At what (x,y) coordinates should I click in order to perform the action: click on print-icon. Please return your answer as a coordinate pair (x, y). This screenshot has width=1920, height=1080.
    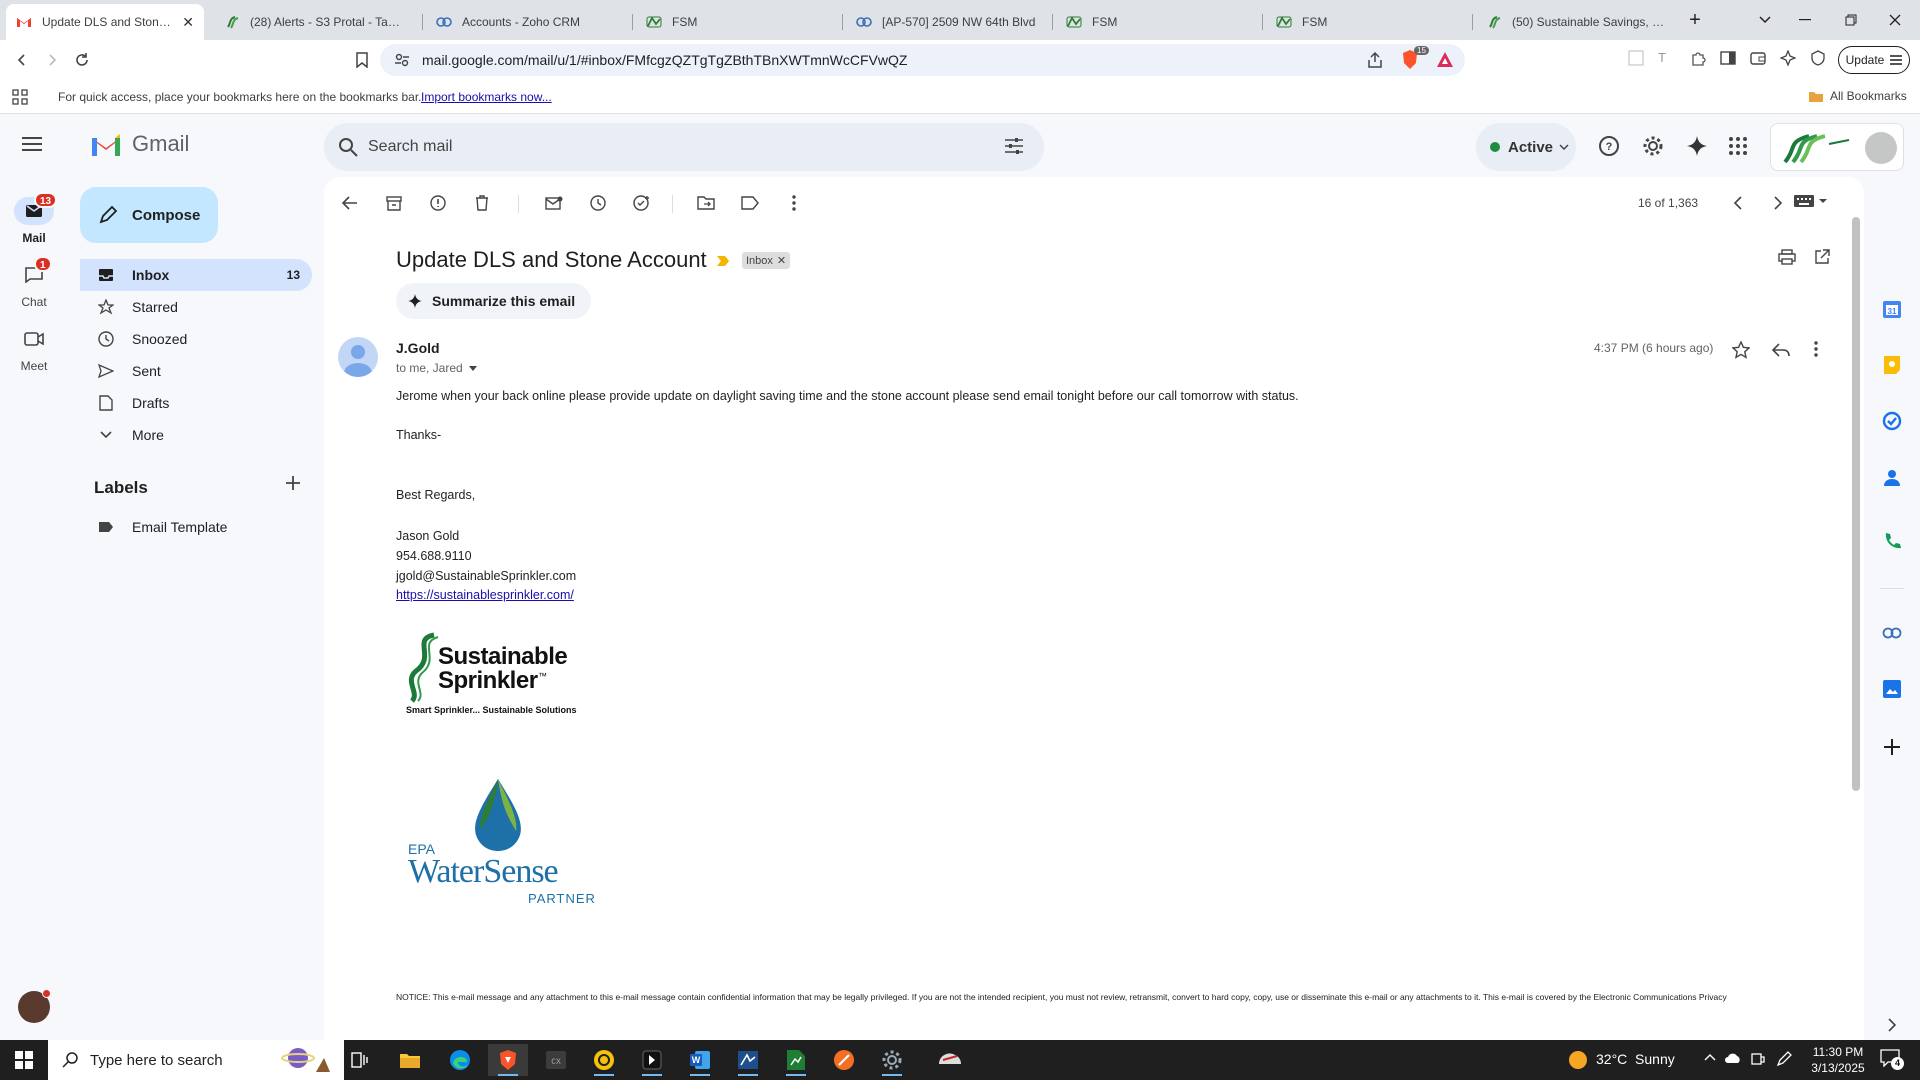
    Looking at the image, I should click on (1787, 257).